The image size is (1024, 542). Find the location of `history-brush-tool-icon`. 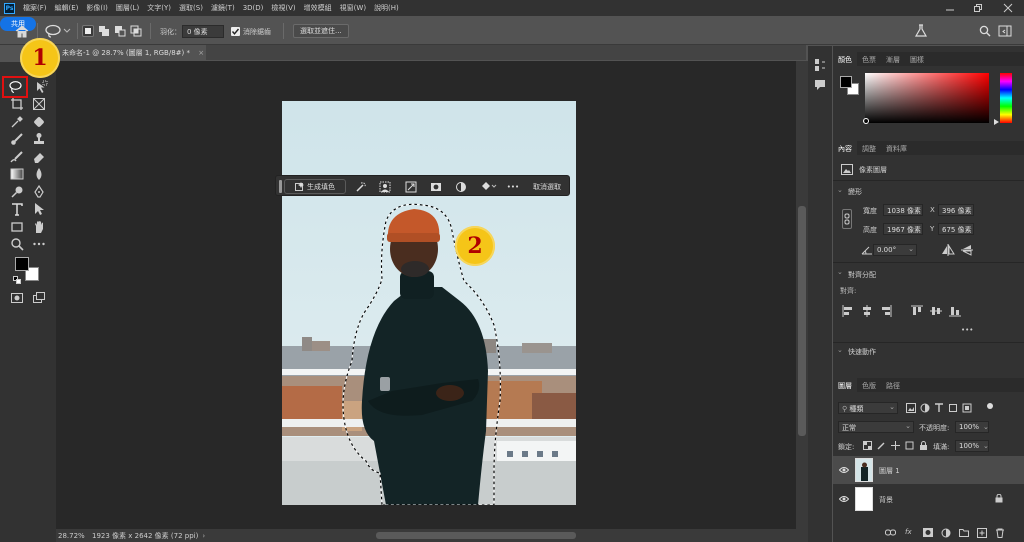

history-brush-tool-icon is located at coordinates (17, 157).